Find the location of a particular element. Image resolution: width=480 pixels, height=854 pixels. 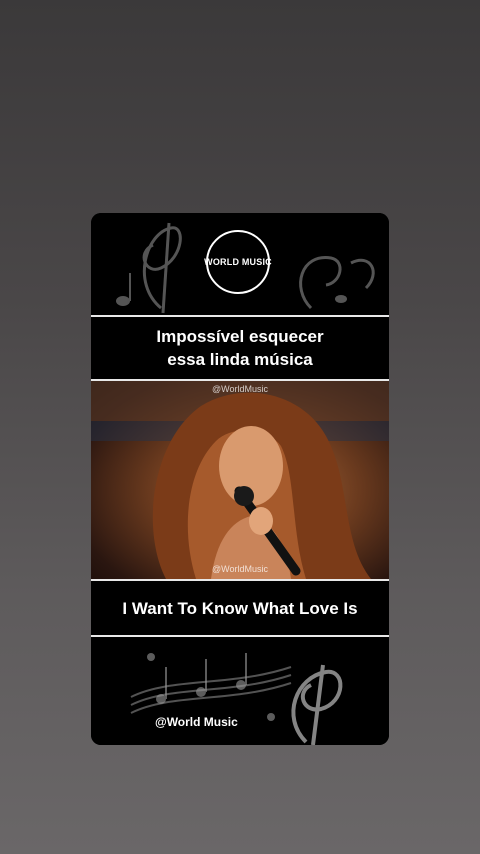

singer-image is located at coordinates (240, 480).